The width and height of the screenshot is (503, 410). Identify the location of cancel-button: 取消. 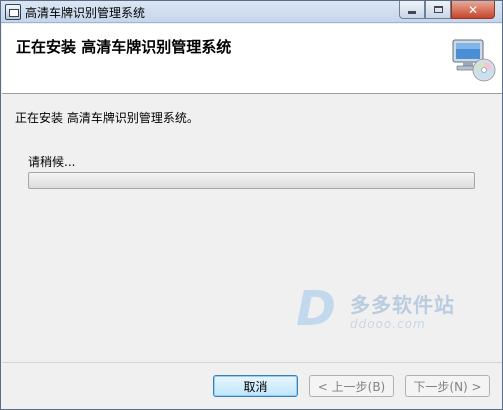
(255, 386).